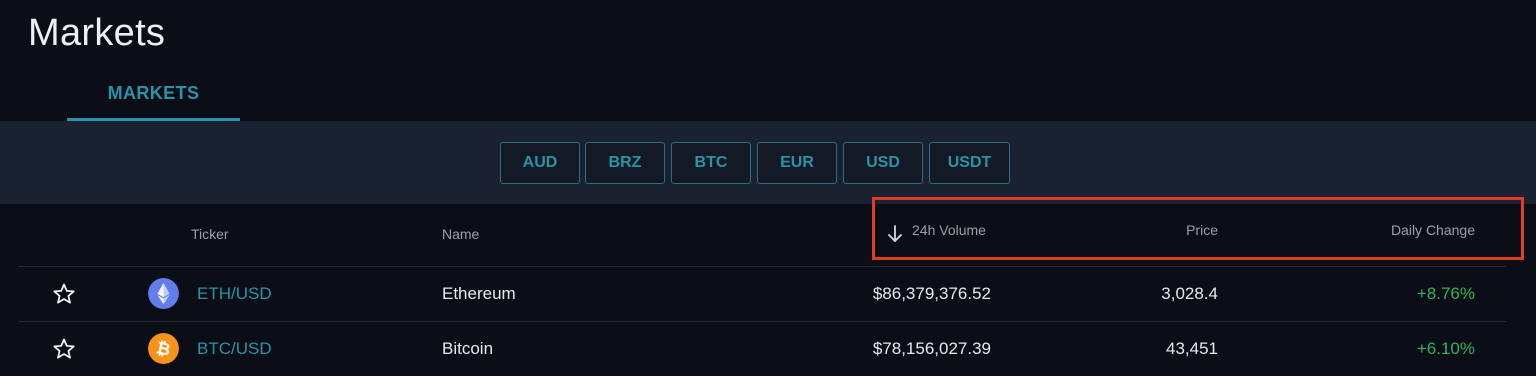 This screenshot has width=1536, height=376. I want to click on ticker-link: BTC/USD, so click(234, 349).